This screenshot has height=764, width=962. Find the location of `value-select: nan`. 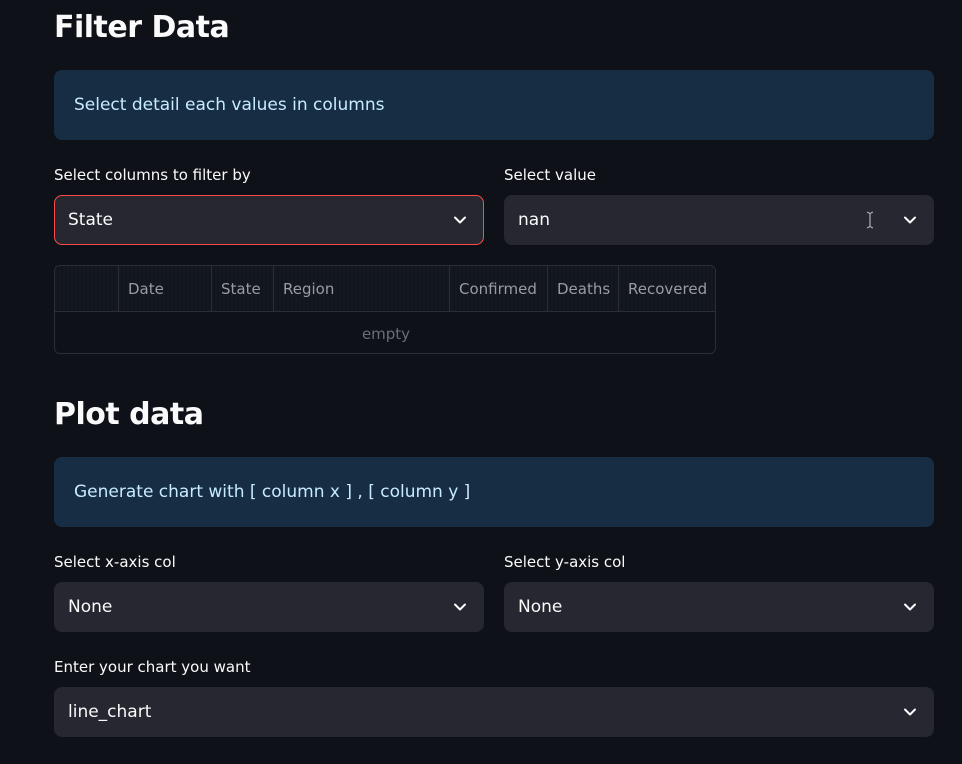

value-select: nan is located at coordinates (719, 220).